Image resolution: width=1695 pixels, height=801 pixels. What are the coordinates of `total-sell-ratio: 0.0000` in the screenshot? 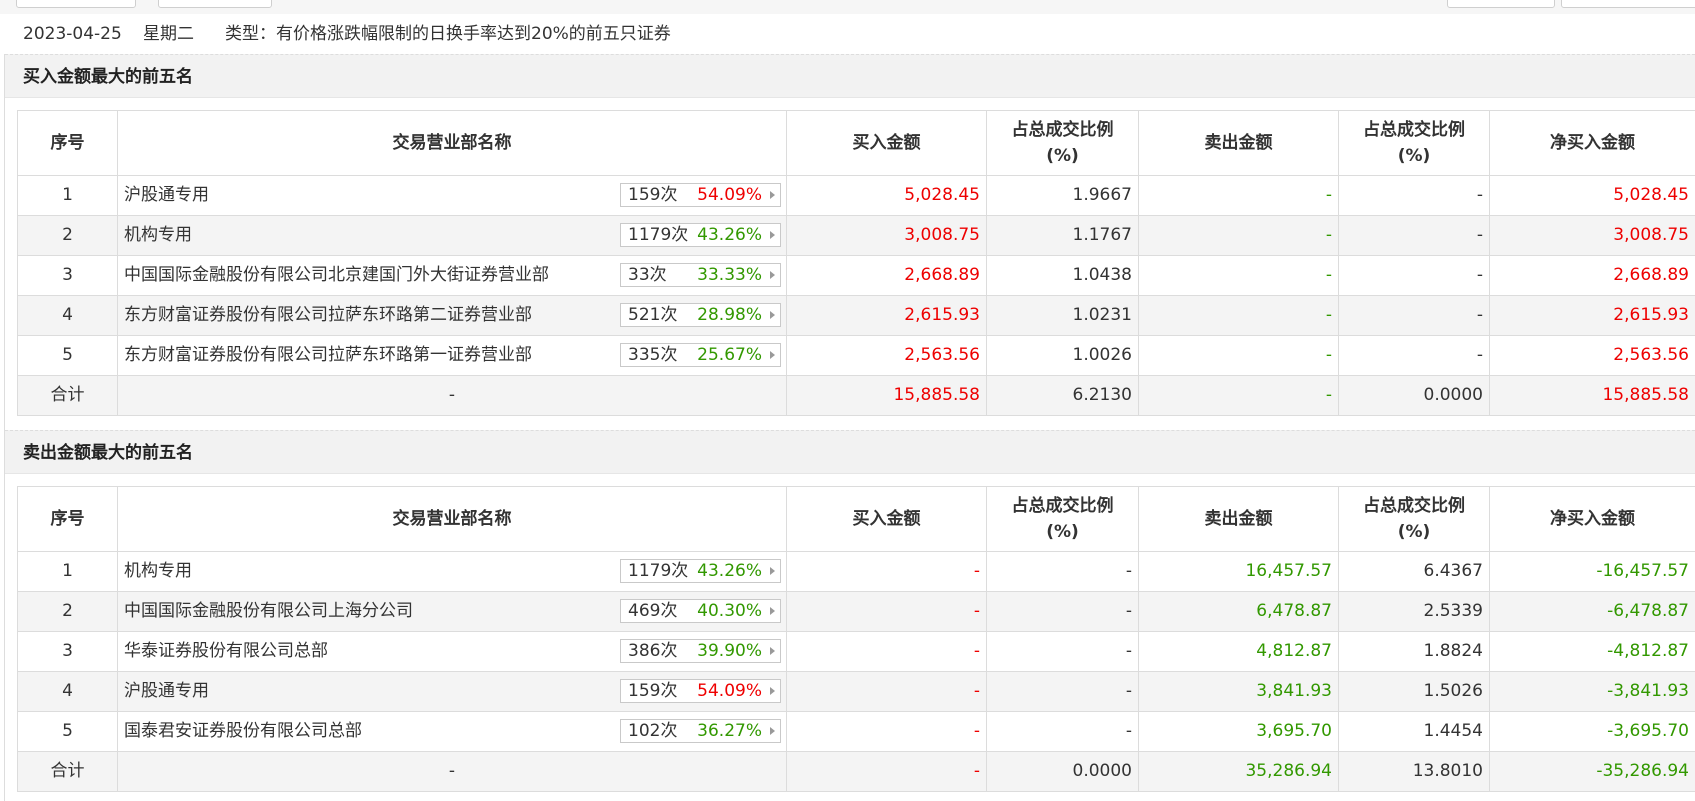 It's located at (1414, 395).